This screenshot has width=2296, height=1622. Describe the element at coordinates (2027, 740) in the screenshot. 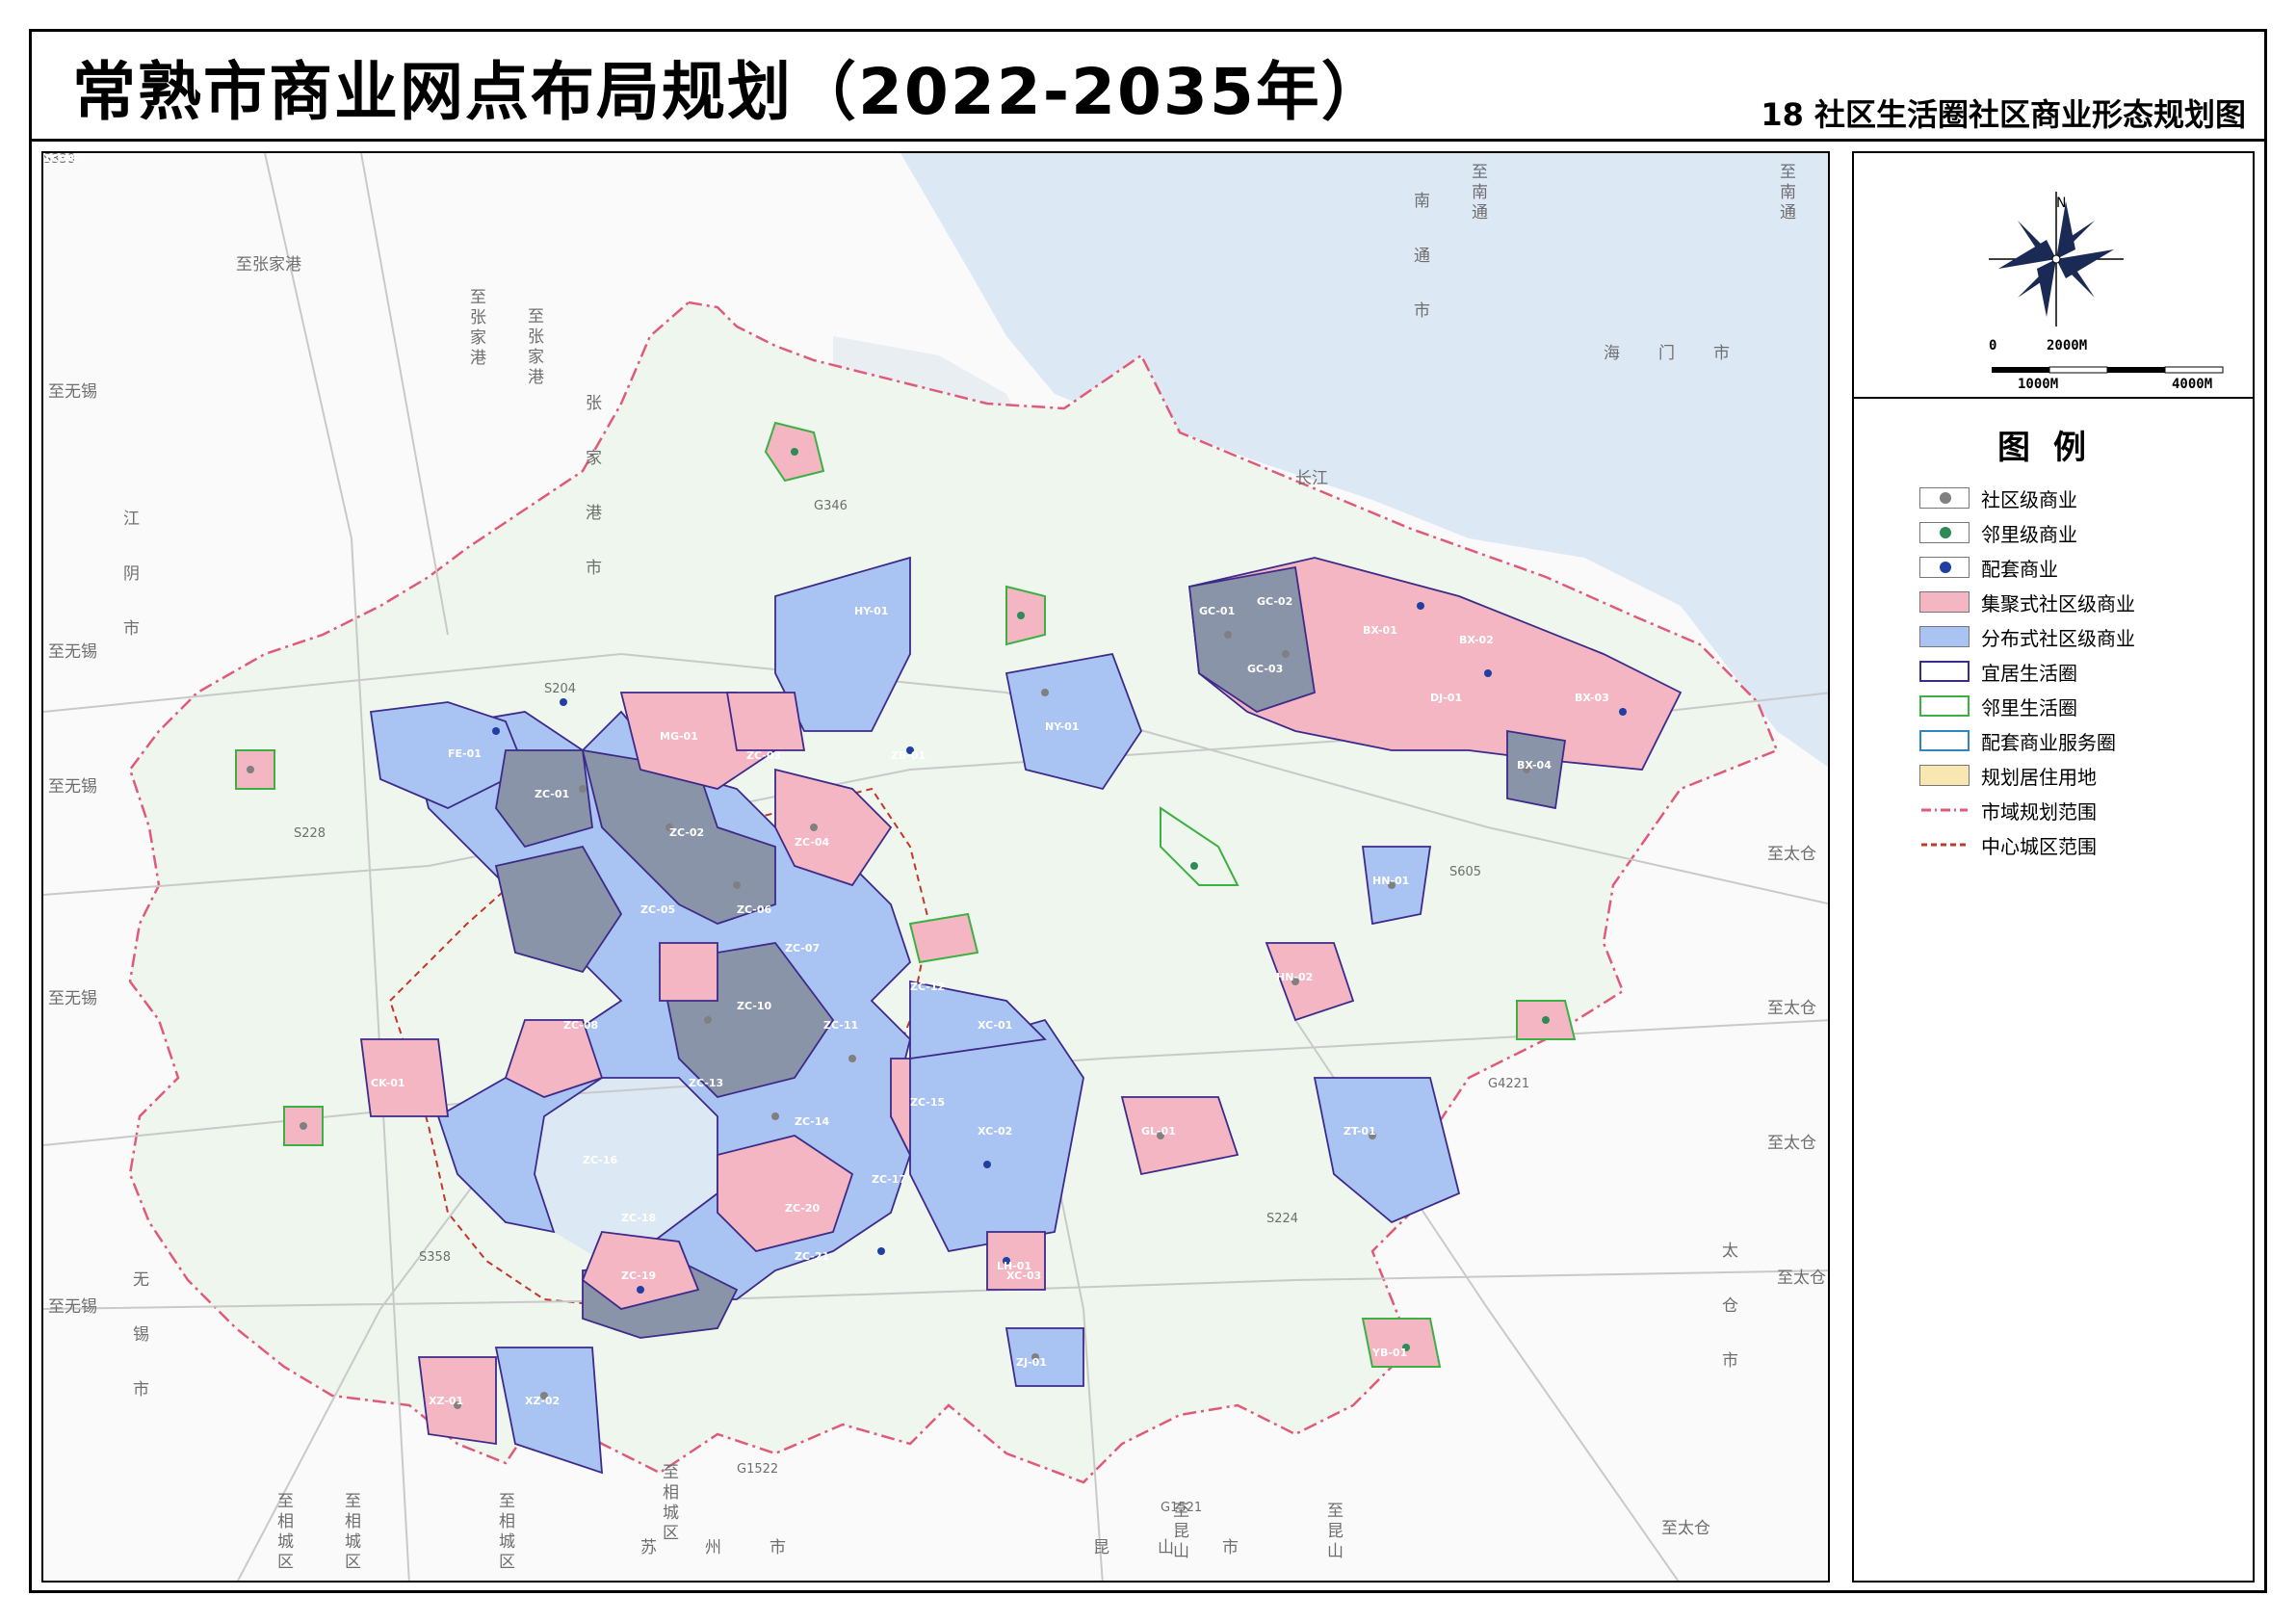

I see `legend-item: 配套商业服务圈` at that location.